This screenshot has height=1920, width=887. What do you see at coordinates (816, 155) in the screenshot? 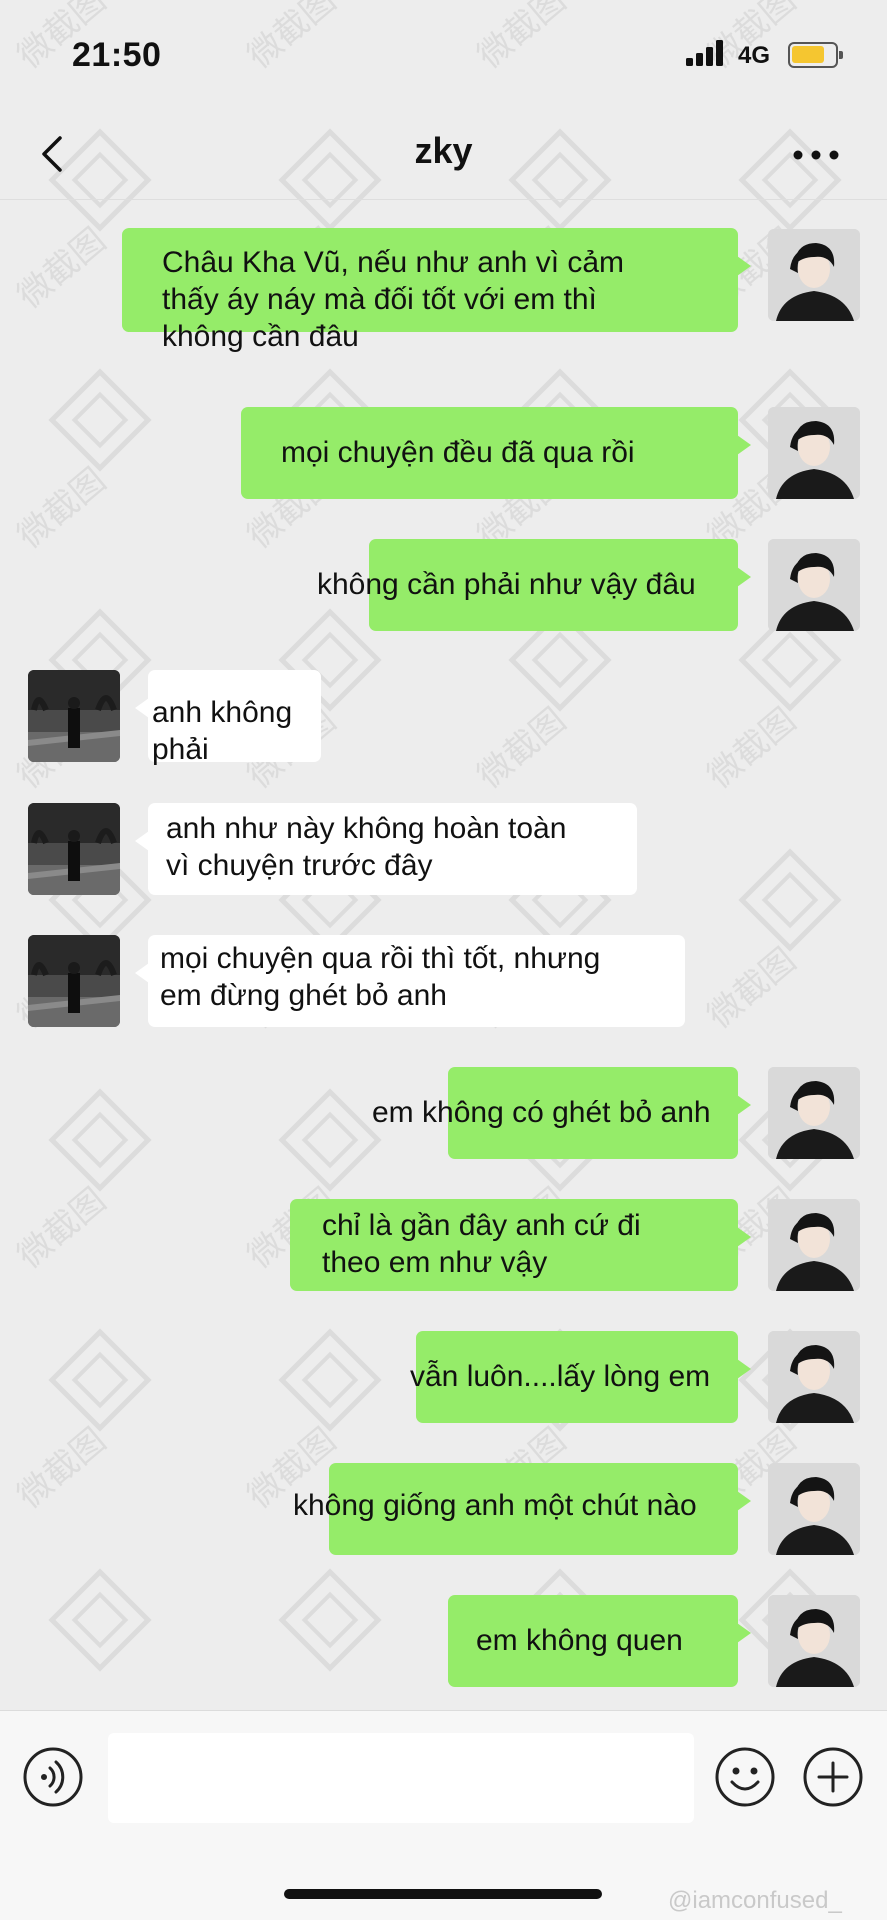
I see `more-options-icon` at bounding box center [816, 155].